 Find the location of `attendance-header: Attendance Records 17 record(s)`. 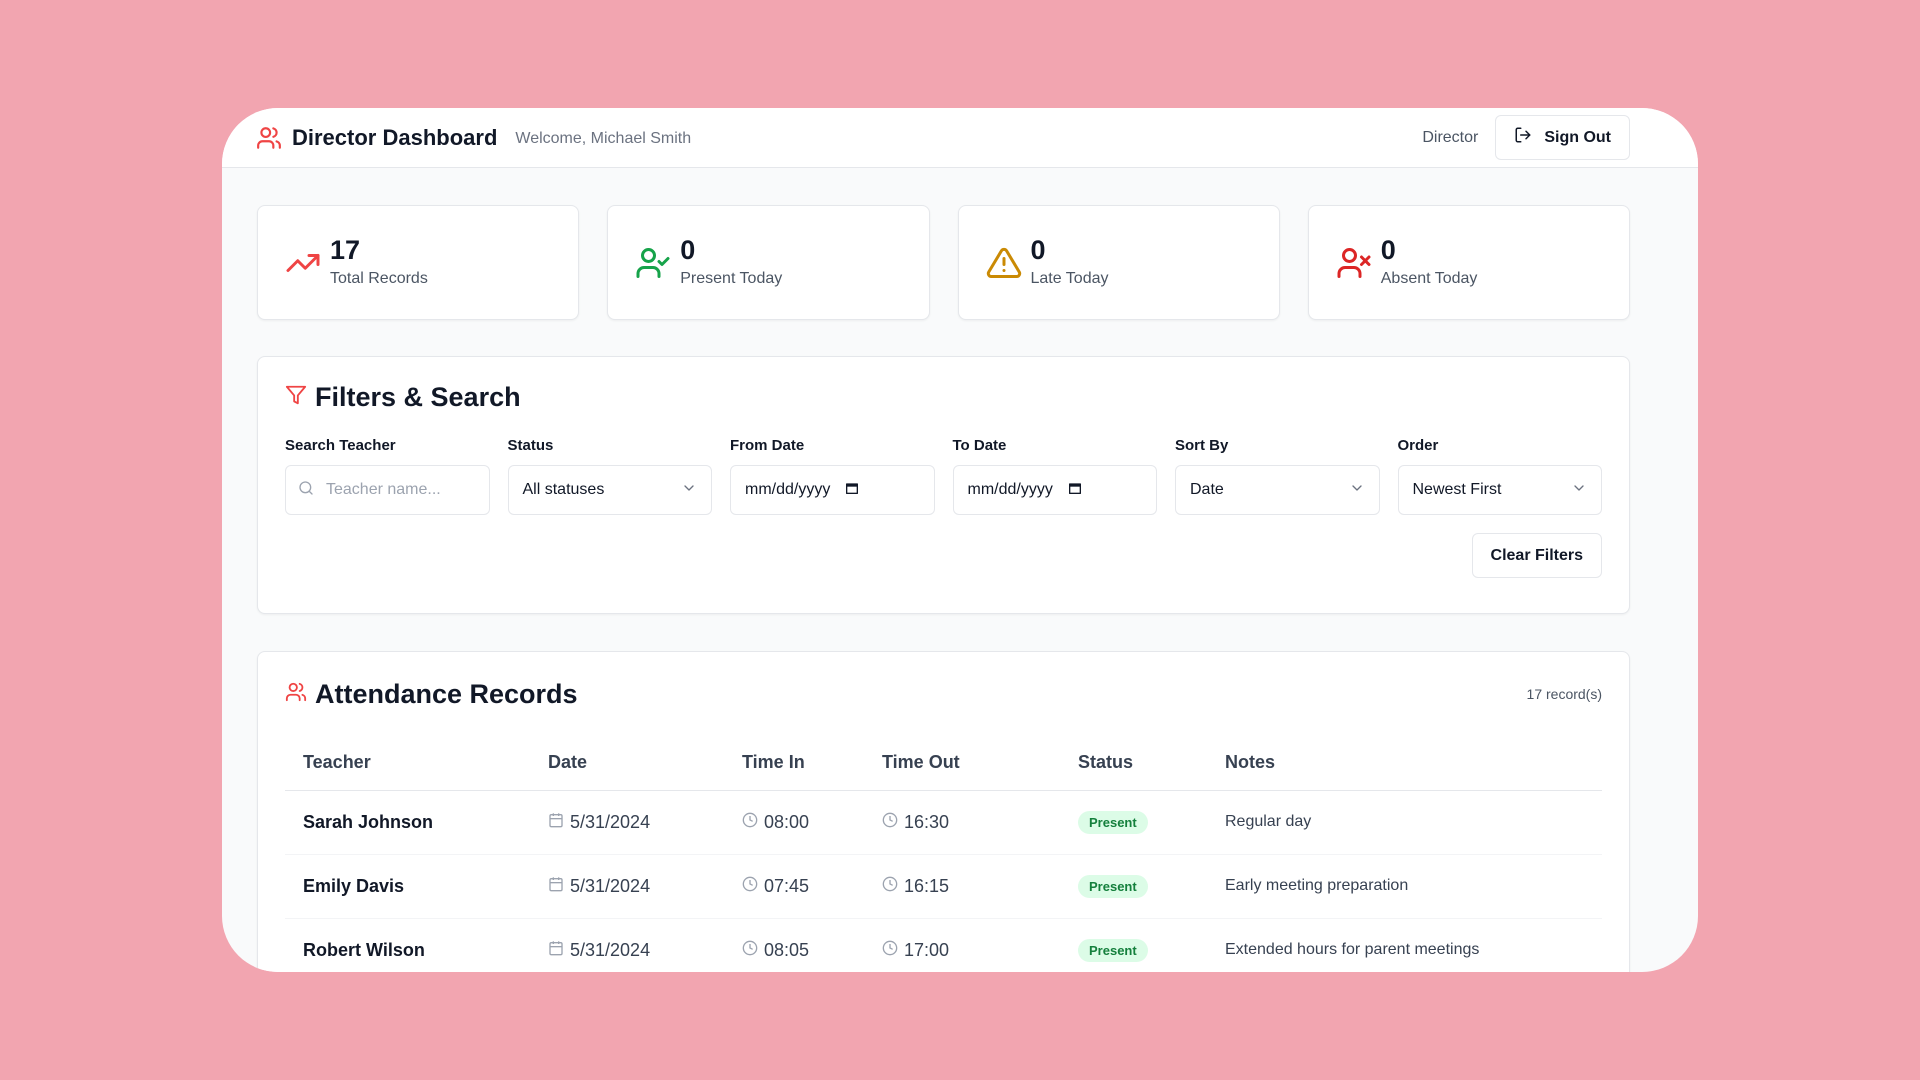

attendance-header: Attendance Records 17 record(s) is located at coordinates (943, 694).